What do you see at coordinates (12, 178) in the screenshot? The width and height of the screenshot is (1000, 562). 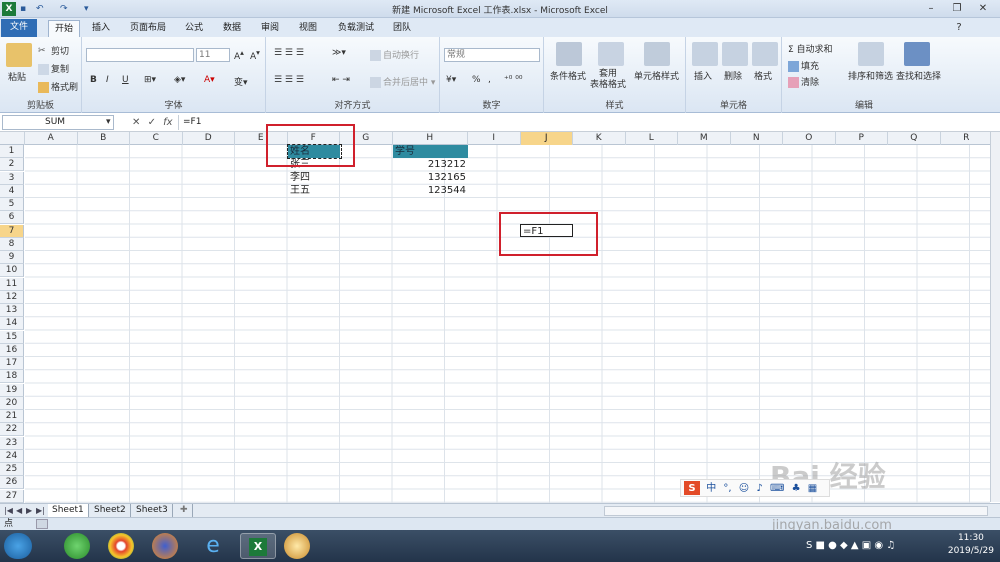 I see `row-header-3: 3` at bounding box center [12, 178].